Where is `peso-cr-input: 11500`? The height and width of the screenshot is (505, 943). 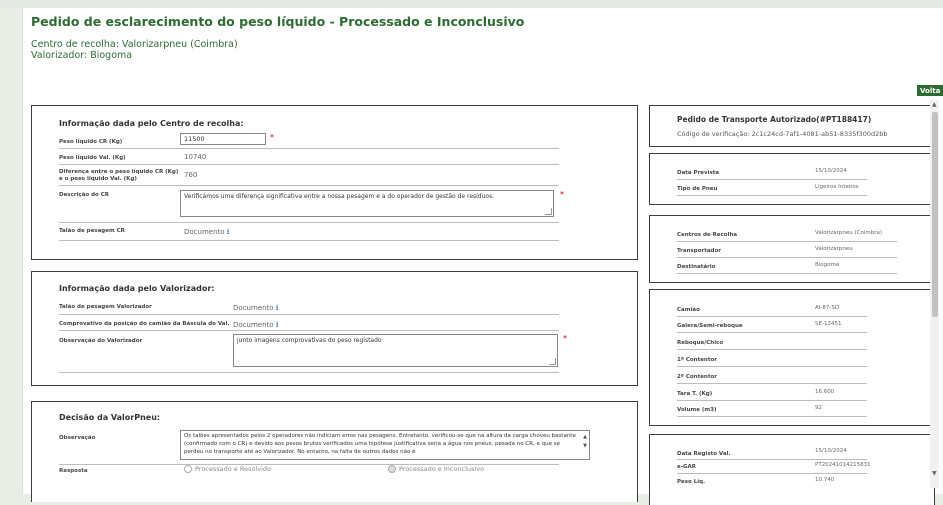 peso-cr-input: 11500 is located at coordinates (223, 139).